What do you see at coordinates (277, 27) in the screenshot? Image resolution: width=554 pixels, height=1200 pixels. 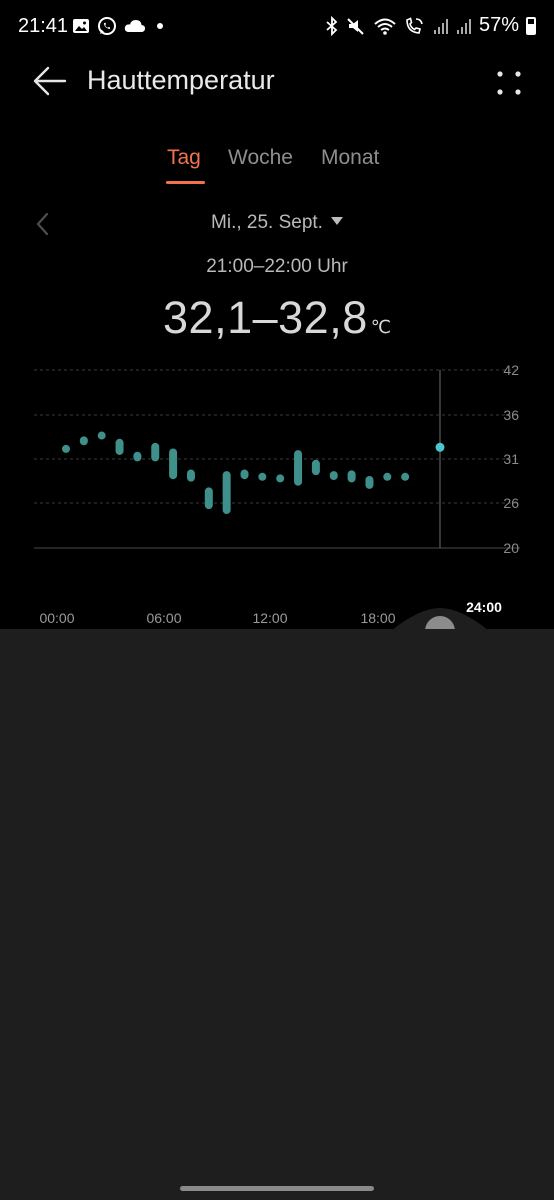 I see `status-bar: 21:41 57%` at bounding box center [277, 27].